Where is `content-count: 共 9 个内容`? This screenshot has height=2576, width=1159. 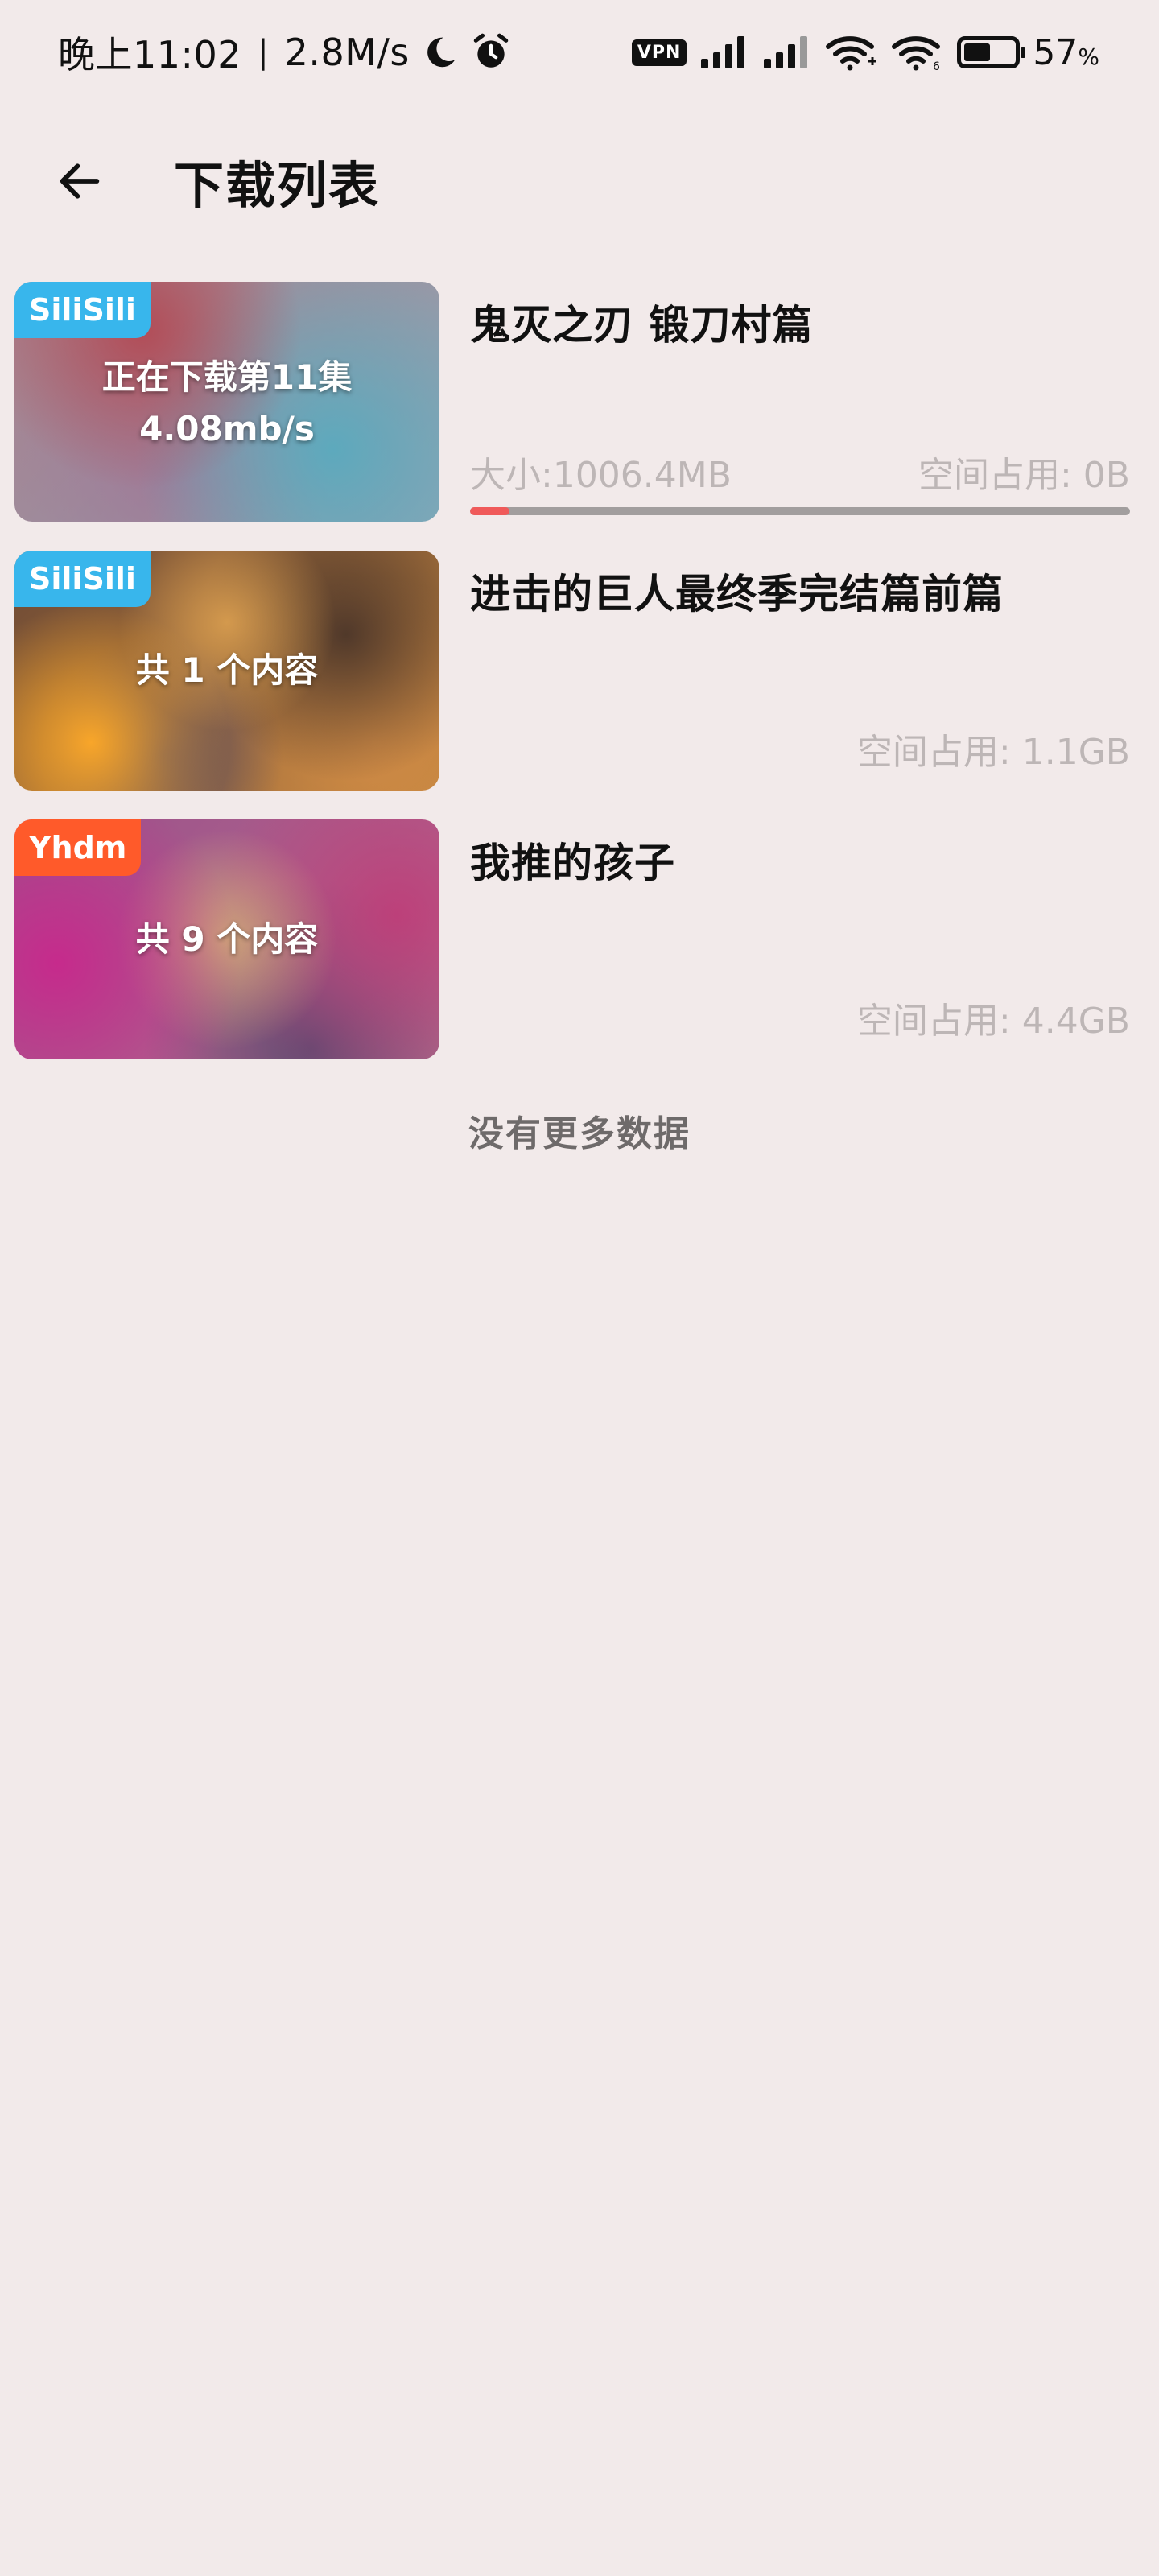
content-count: 共 9 个内容 is located at coordinates (227, 939).